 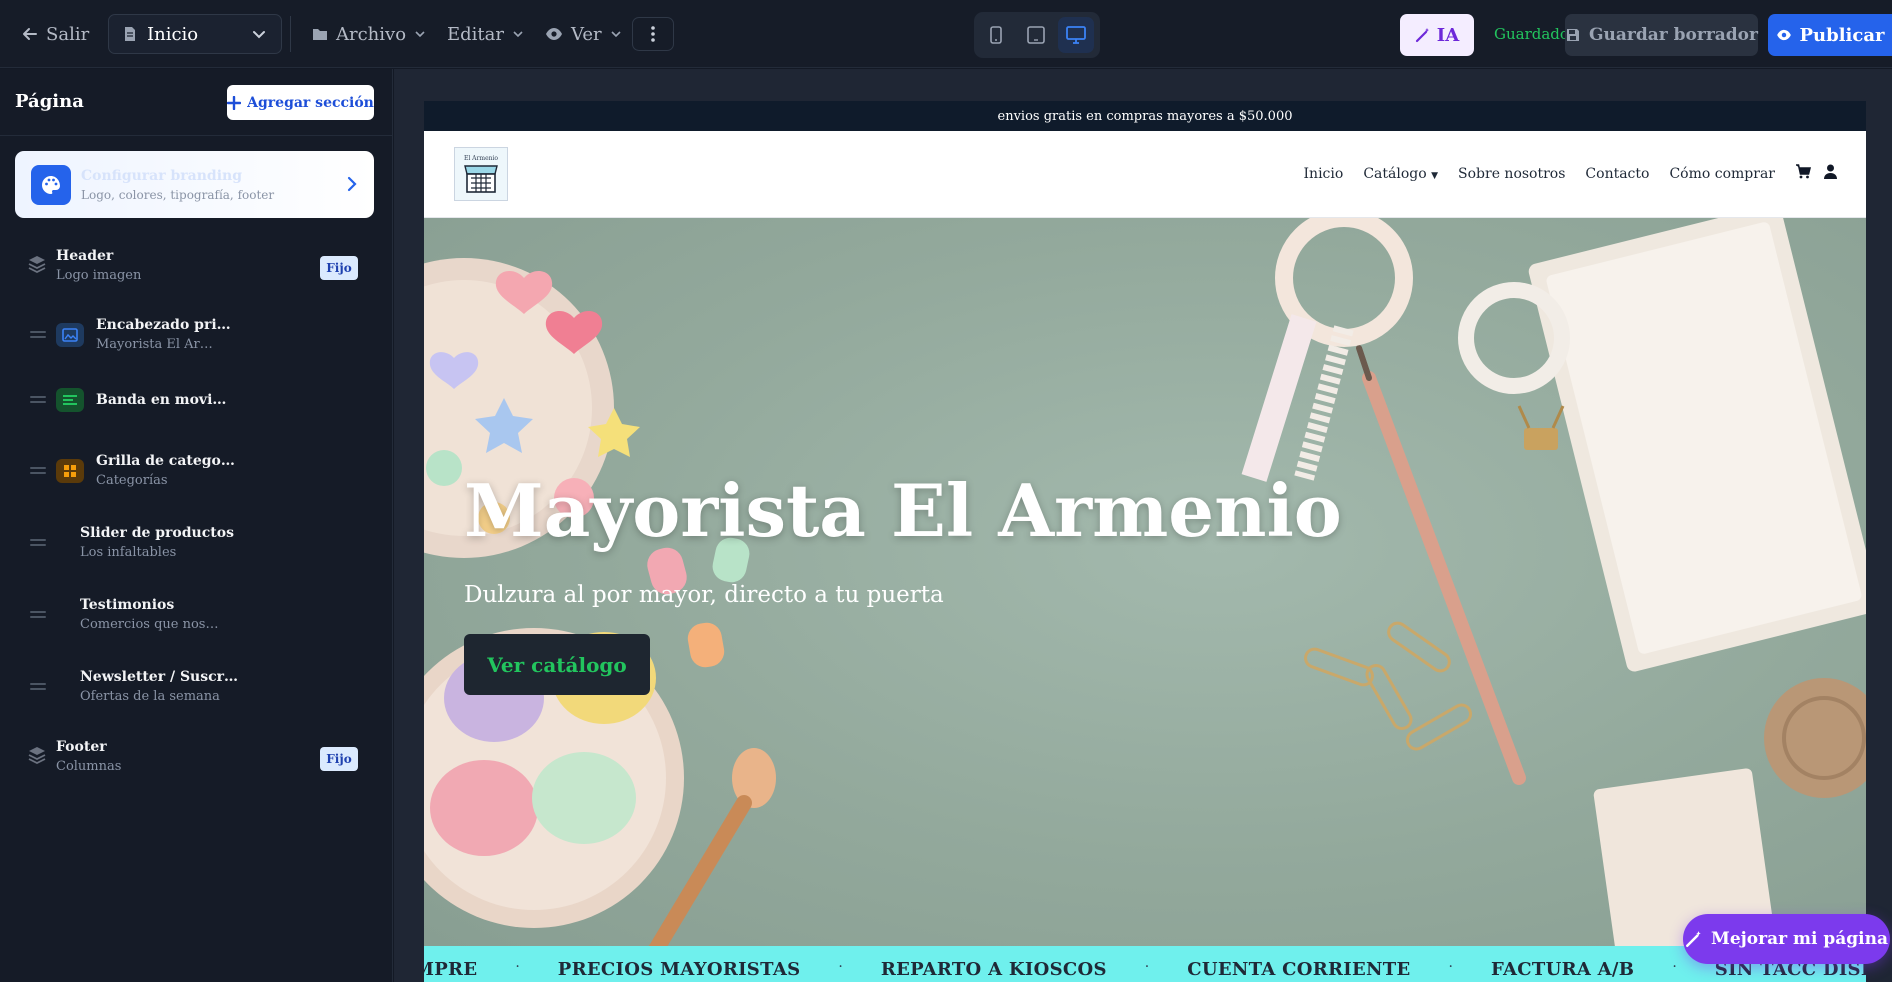 What do you see at coordinates (1803, 173) in the screenshot?
I see `cart-icon` at bounding box center [1803, 173].